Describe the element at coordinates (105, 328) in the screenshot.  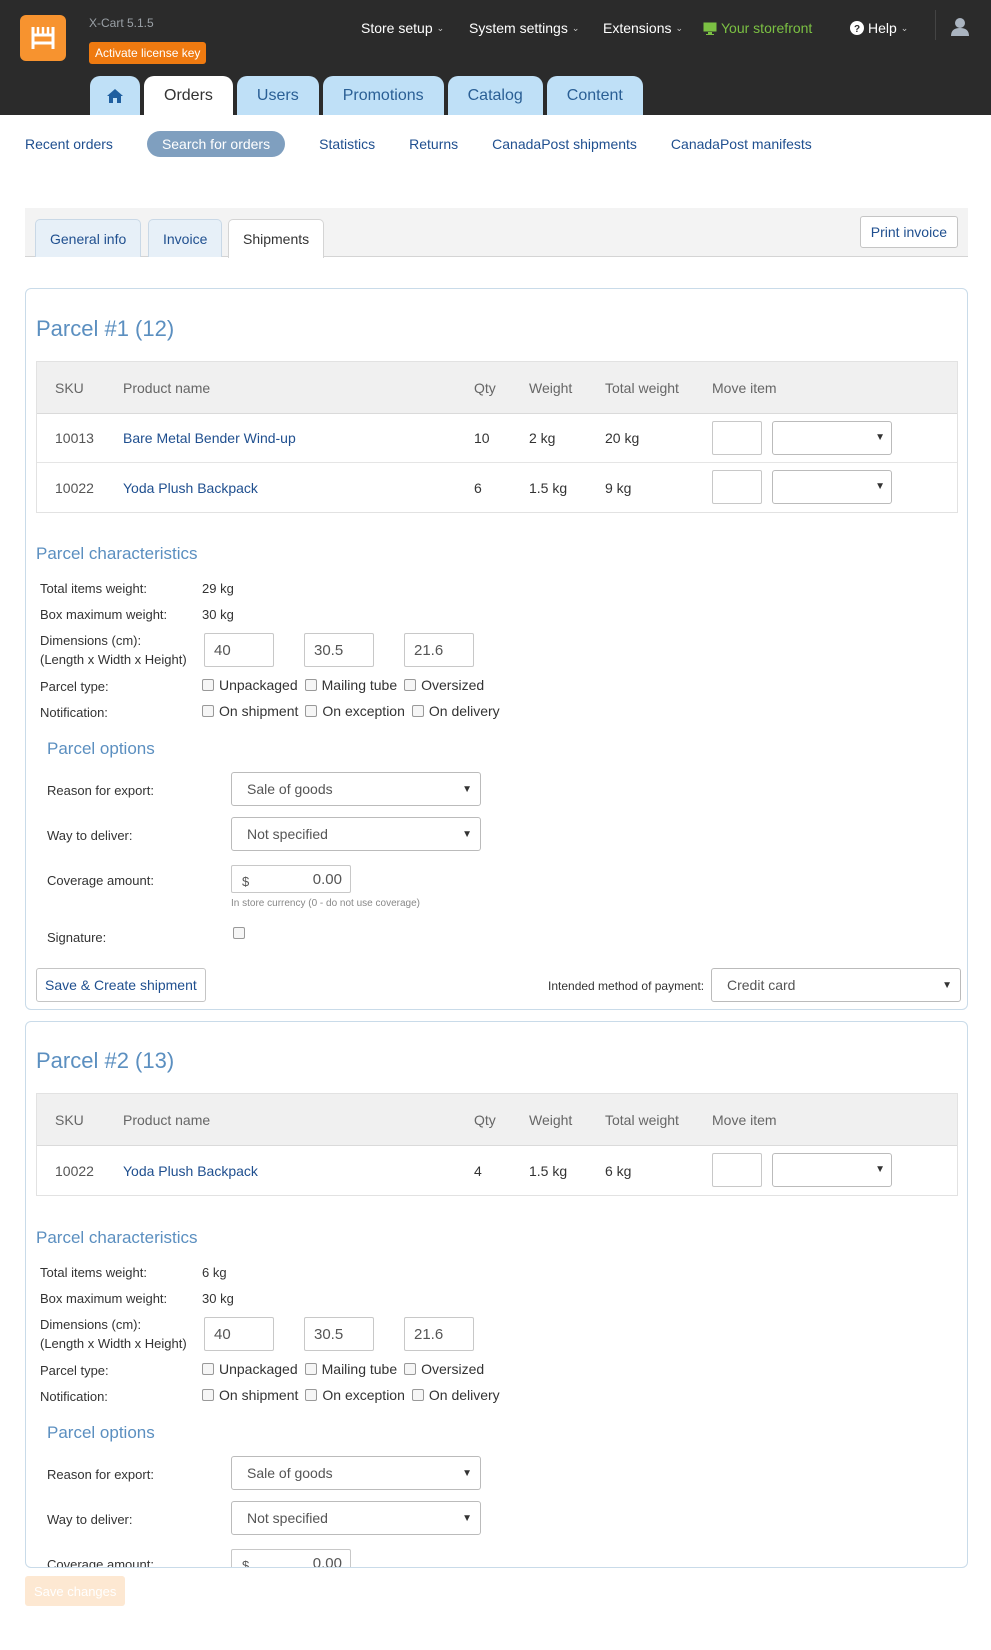
I see `parcel-title: Parcel #1 (12)` at that location.